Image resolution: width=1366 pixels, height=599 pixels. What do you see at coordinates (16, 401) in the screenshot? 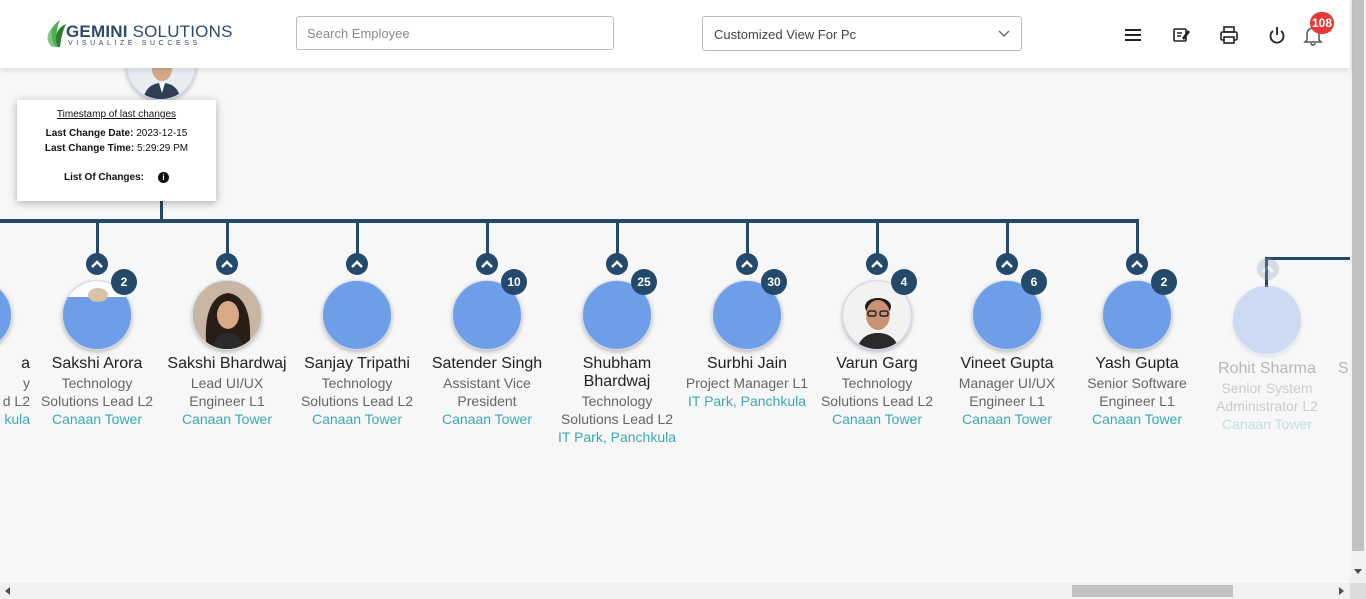
I see `employee-role-line2: d L2` at bounding box center [16, 401].